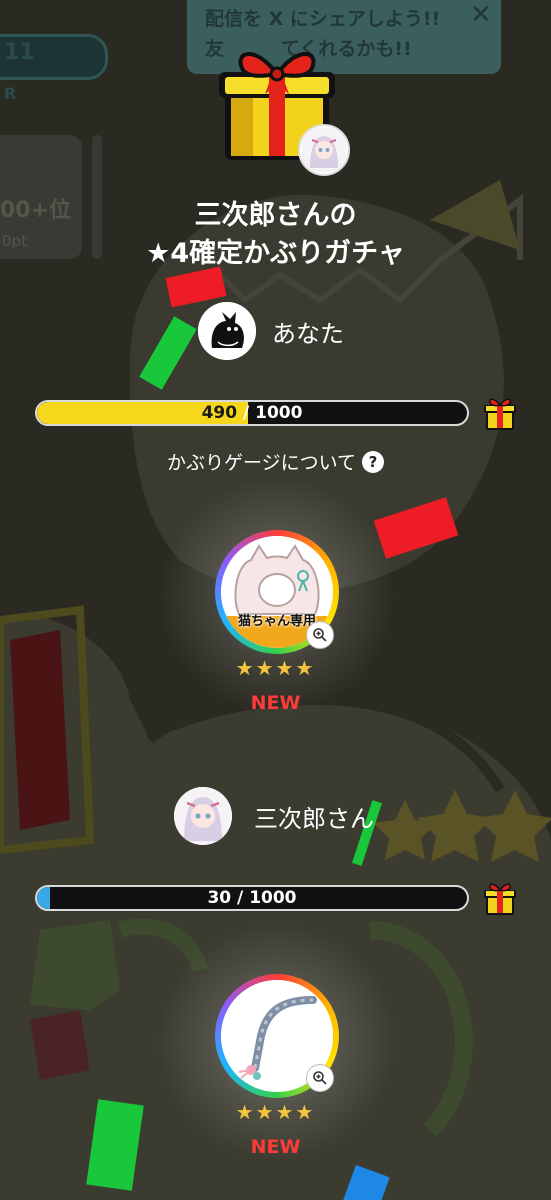 The height and width of the screenshot is (1200, 551). I want to click on kaburi-gauge-owner: 30 / 1000, so click(252, 898).